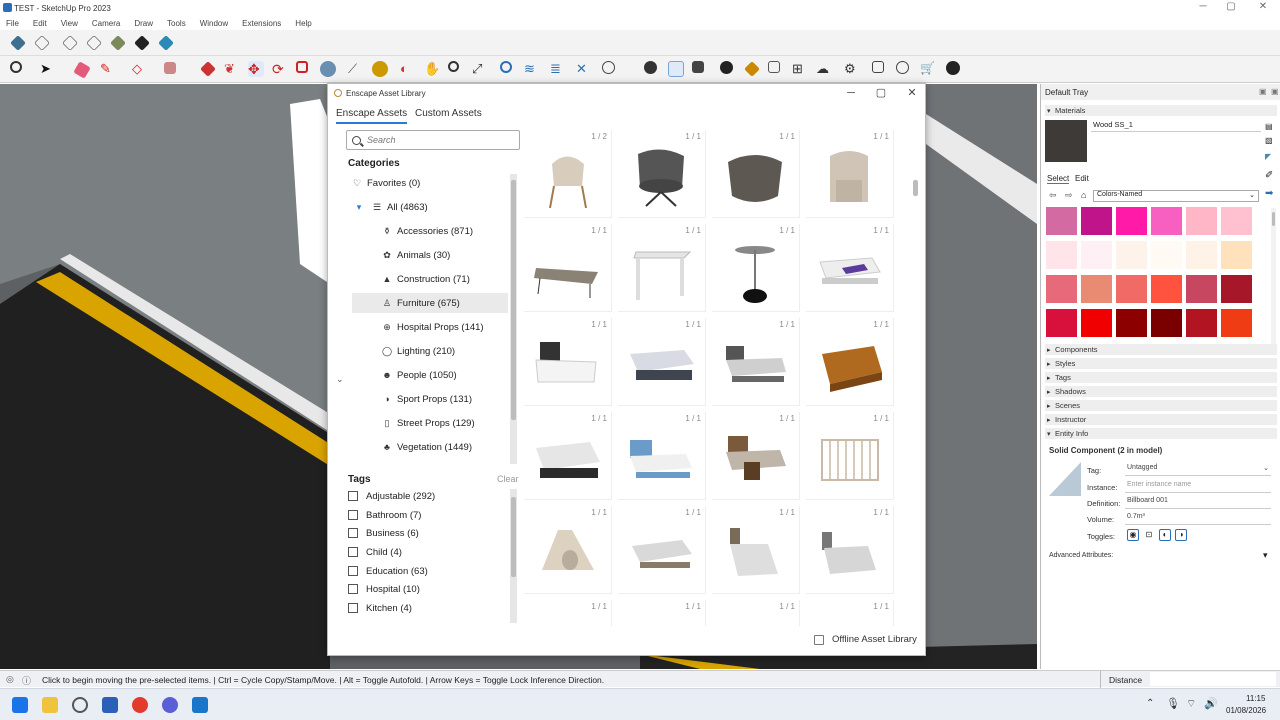 This screenshot has height=720, width=1280. Describe the element at coordinates (1269, 175) in the screenshot. I see `eyedropper-icon: ✐` at that location.